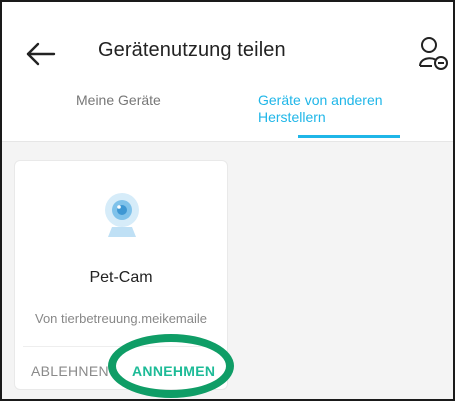 Image resolution: width=455 pixels, height=401 pixels. I want to click on device-name: Pet-Cam, so click(121, 277).